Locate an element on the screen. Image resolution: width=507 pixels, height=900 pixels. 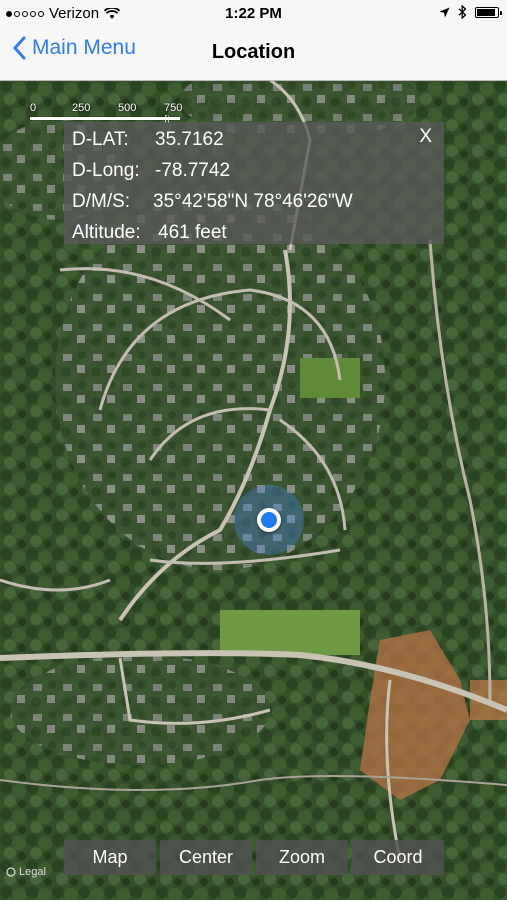
scale-label: 500 is located at coordinates (127, 108).